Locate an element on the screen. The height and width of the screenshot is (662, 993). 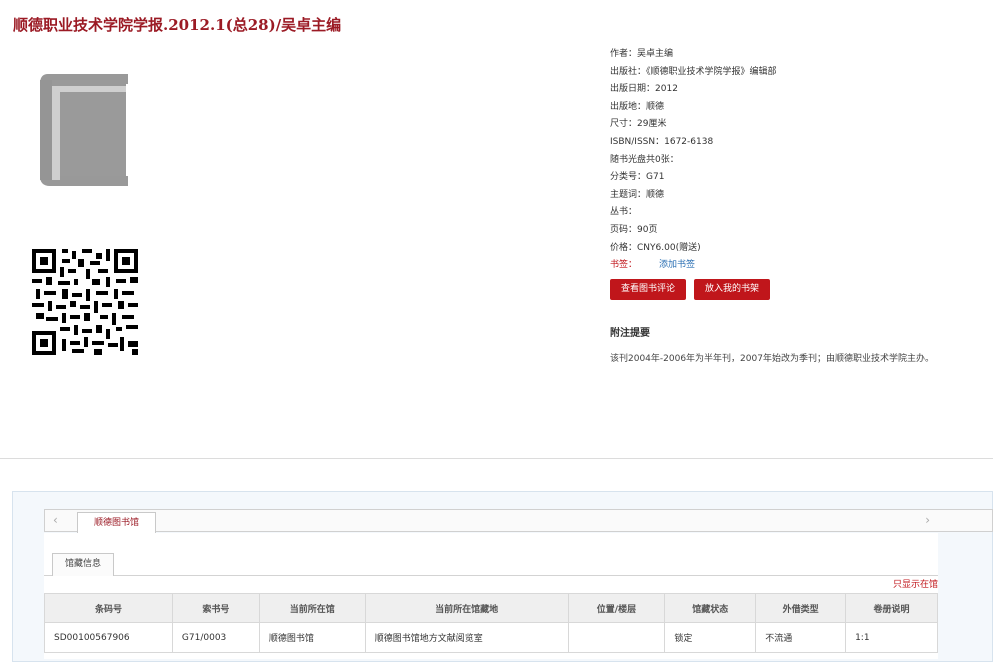
col-location: 当前所在馆藏地 is located at coordinates (466, 608).